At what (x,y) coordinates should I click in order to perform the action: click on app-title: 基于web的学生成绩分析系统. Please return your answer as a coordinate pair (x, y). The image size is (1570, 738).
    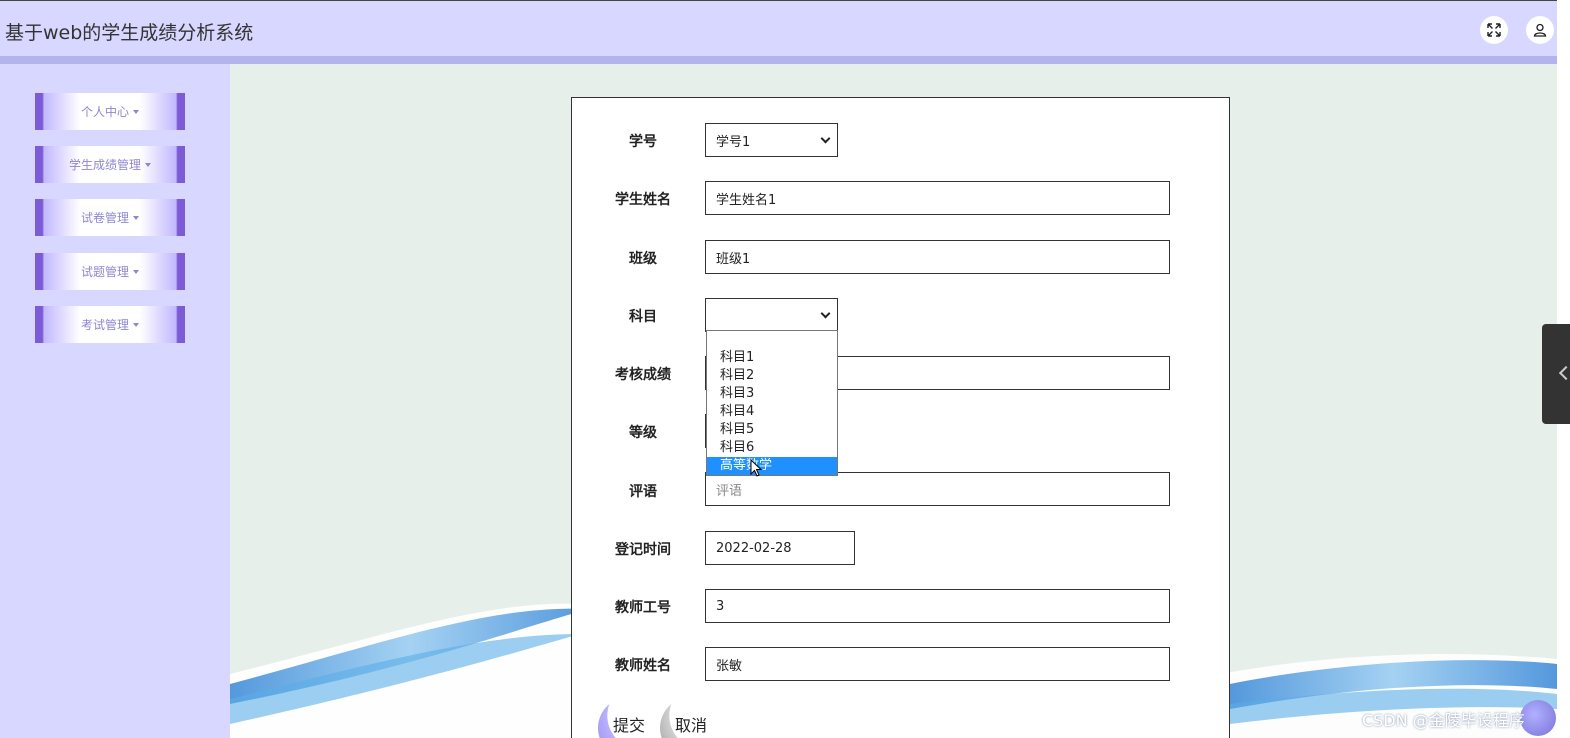
    Looking at the image, I should click on (129, 33).